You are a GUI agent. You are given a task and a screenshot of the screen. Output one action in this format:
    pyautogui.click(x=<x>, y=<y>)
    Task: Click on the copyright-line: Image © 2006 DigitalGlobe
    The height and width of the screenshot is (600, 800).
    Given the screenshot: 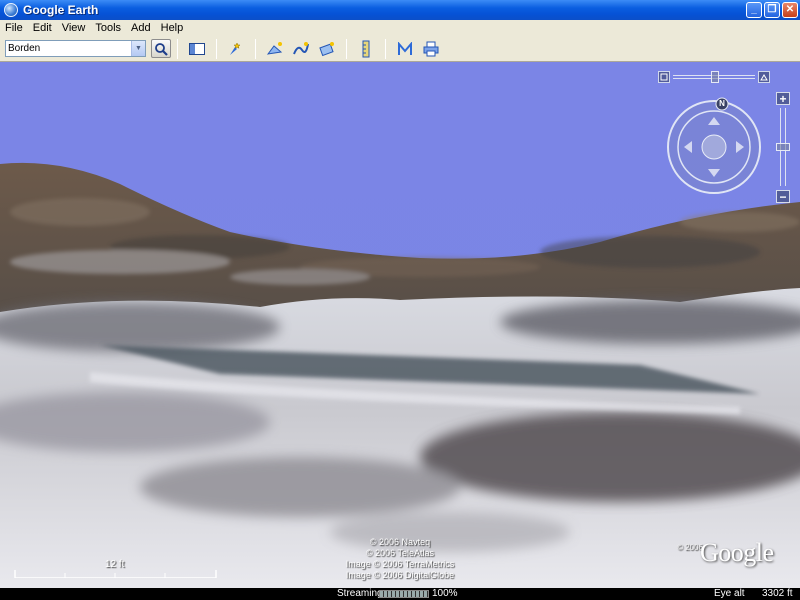 What is the action you would take?
    pyautogui.click(x=400, y=575)
    